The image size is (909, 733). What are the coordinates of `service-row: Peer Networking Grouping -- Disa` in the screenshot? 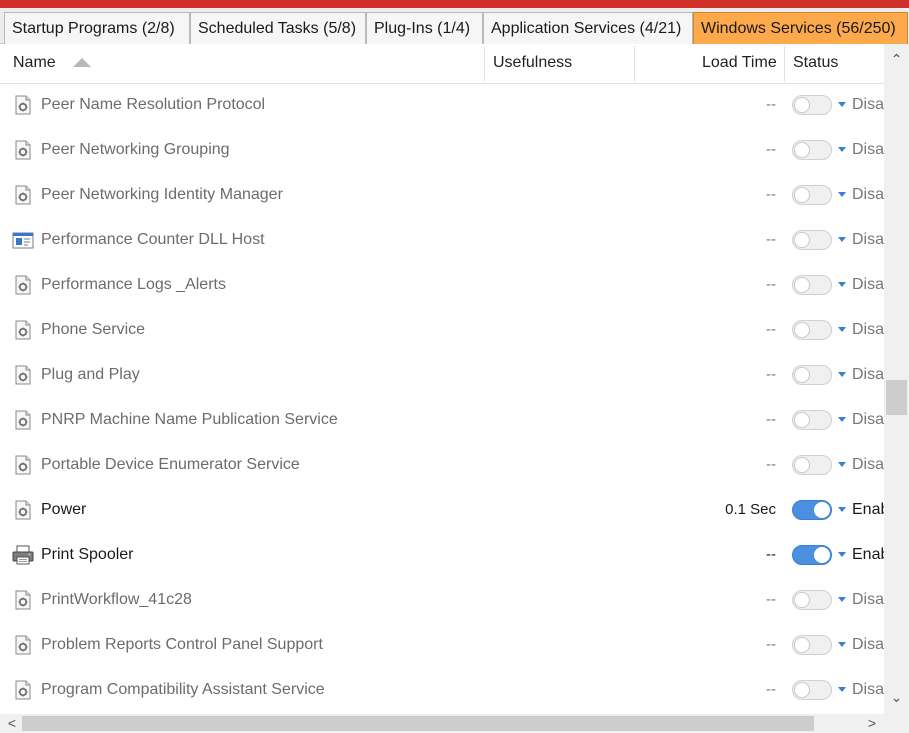 It's located at (442, 151).